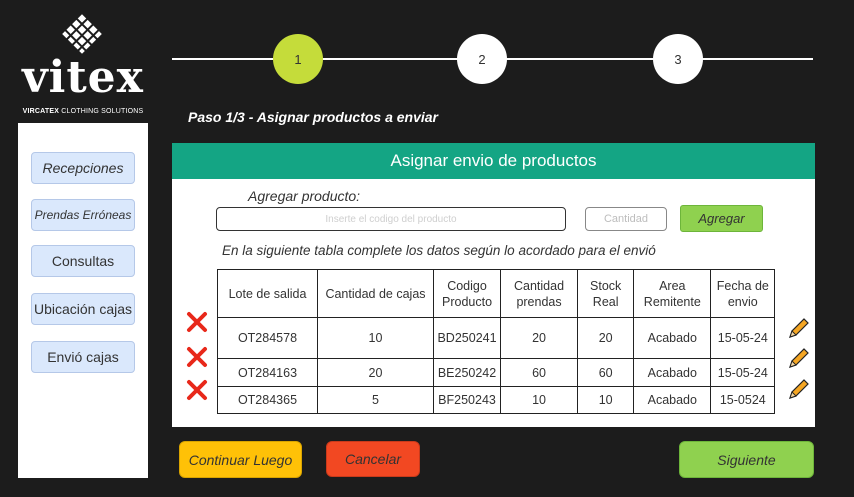  Describe the element at coordinates (539, 400) in the screenshot. I see `cell-prendas: 10` at that location.